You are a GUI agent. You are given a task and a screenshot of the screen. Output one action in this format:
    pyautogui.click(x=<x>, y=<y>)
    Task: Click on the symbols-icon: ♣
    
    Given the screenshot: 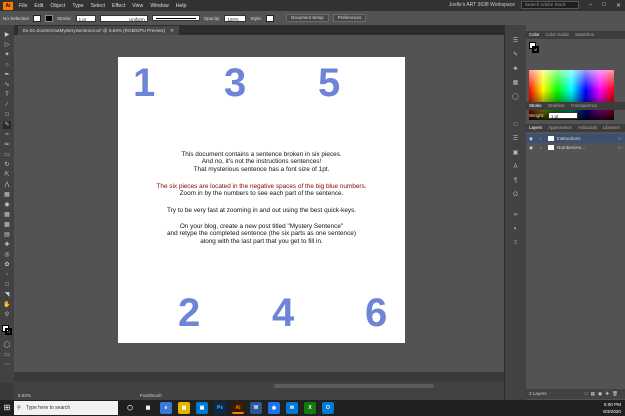 What is the action you would take?
    pyautogui.click(x=515, y=69)
    